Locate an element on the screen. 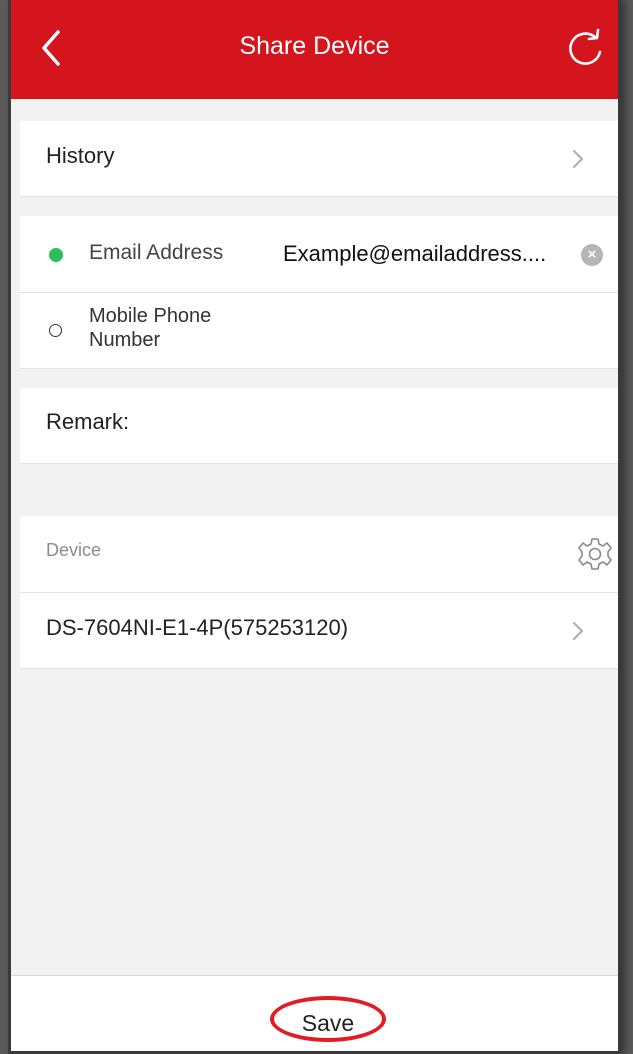  history-label: History is located at coordinates (80, 155).